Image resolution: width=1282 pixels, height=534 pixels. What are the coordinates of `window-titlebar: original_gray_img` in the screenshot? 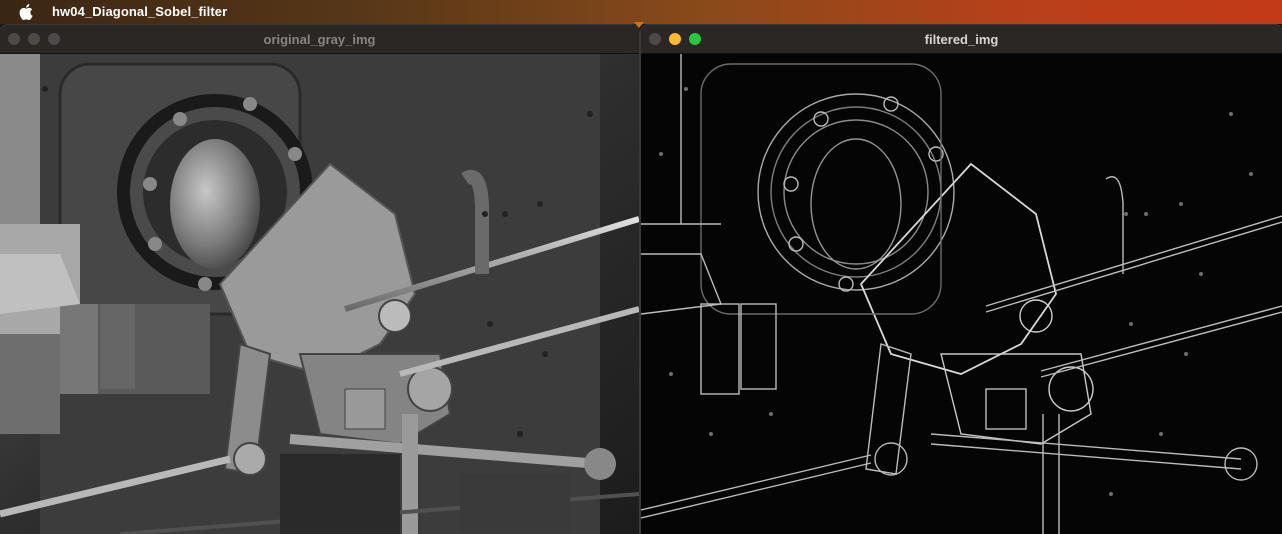 It's located at (319, 39).